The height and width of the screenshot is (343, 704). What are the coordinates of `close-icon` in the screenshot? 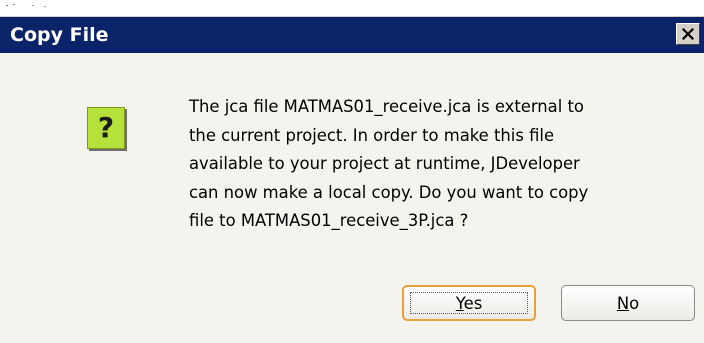 It's located at (688, 34).